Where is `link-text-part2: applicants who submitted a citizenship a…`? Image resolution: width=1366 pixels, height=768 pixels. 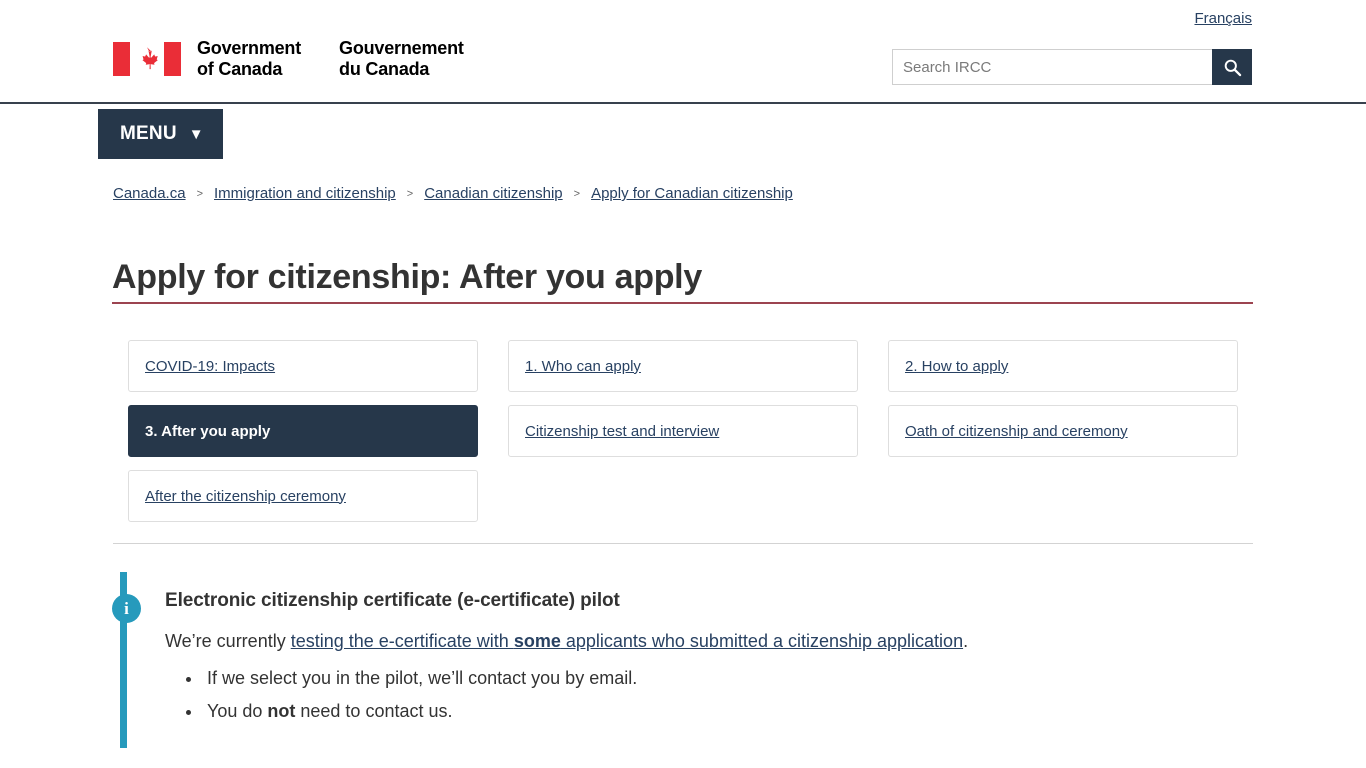 link-text-part2: applicants who submitted a citizenship a… is located at coordinates (762, 641).